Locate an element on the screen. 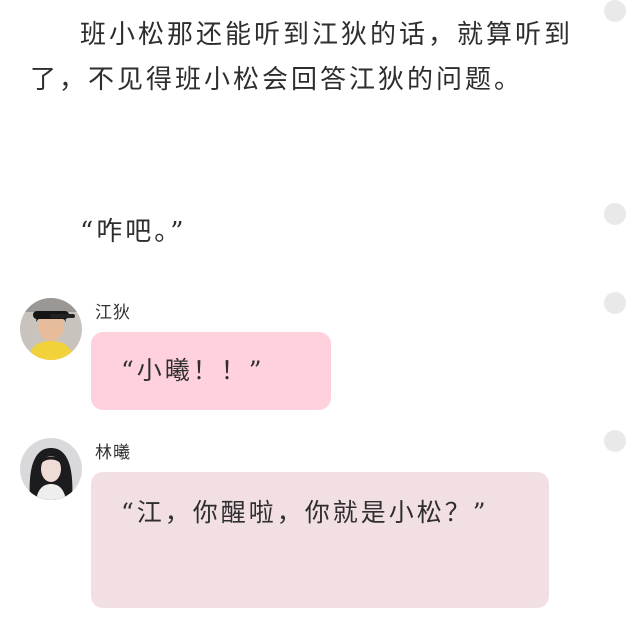  sender-name: 林曦 is located at coordinates (113, 453).